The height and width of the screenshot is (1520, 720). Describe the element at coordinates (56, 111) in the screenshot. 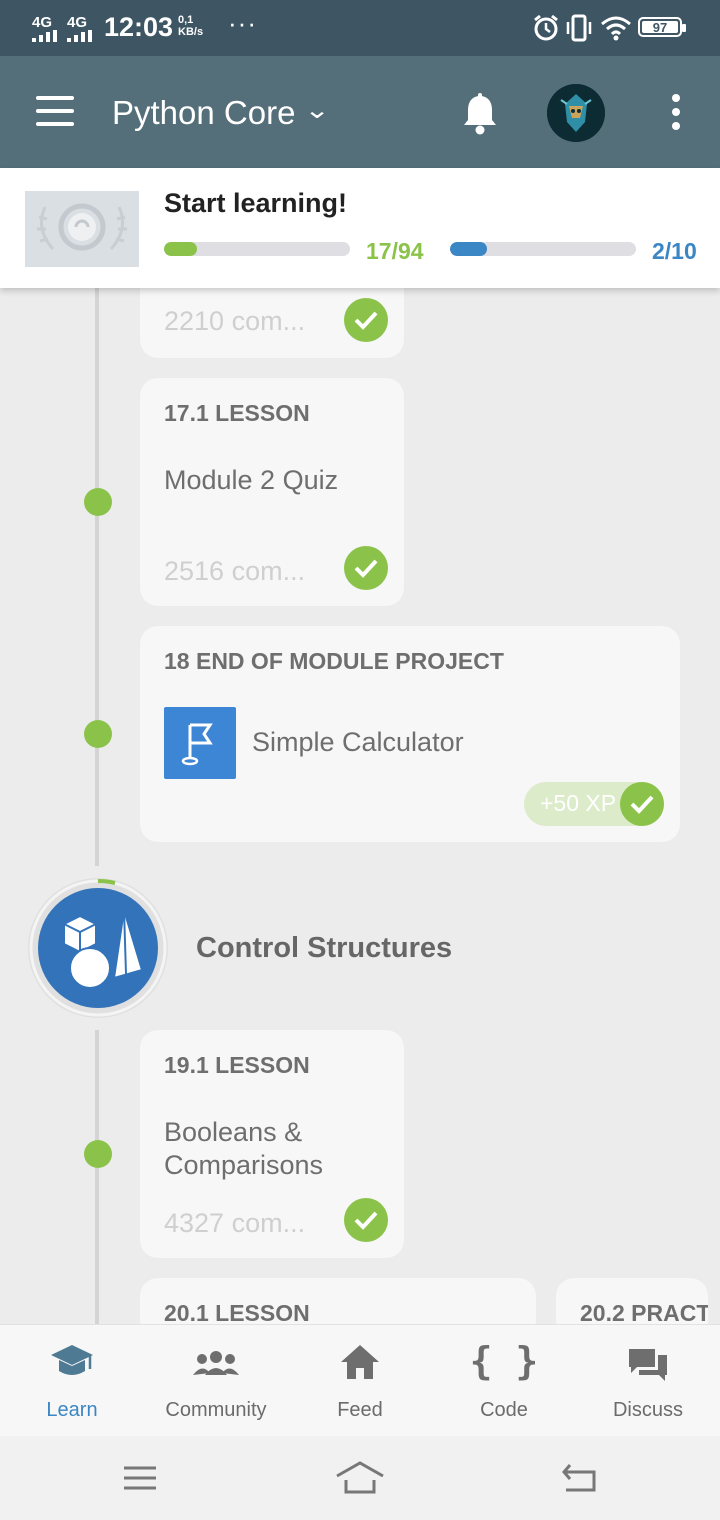

I see `hamburger-menu-icon` at that location.